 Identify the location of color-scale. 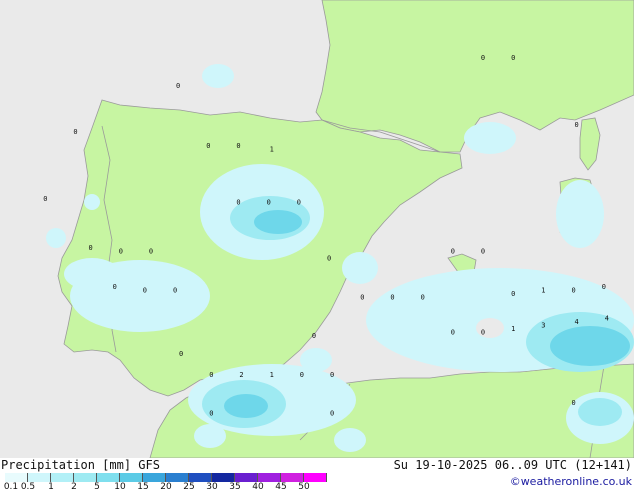
(166, 477).